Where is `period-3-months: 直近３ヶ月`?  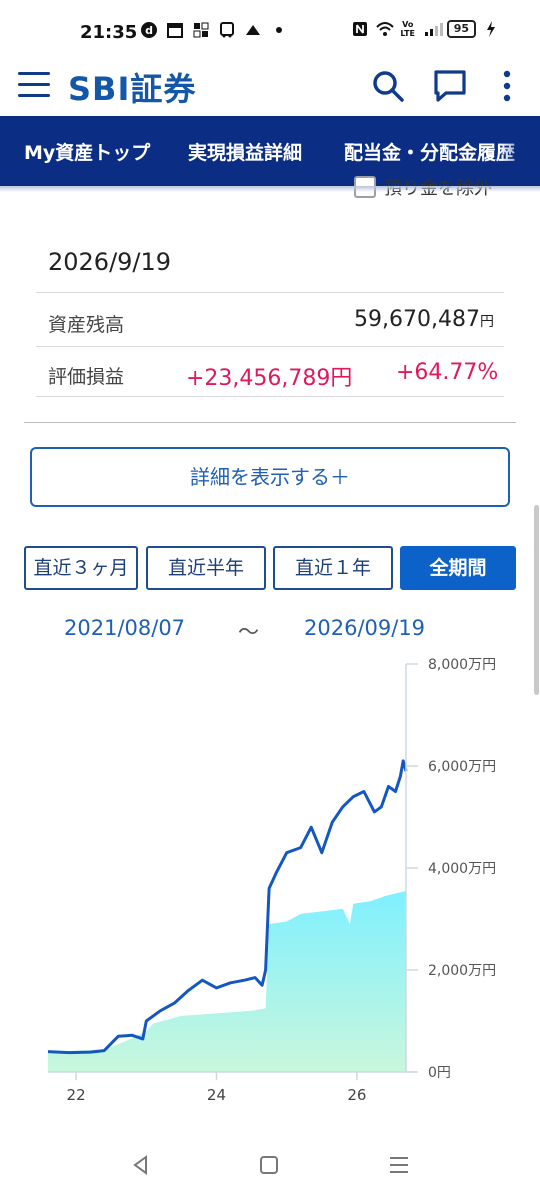 period-3-months: 直近３ヶ月 is located at coordinates (81, 568).